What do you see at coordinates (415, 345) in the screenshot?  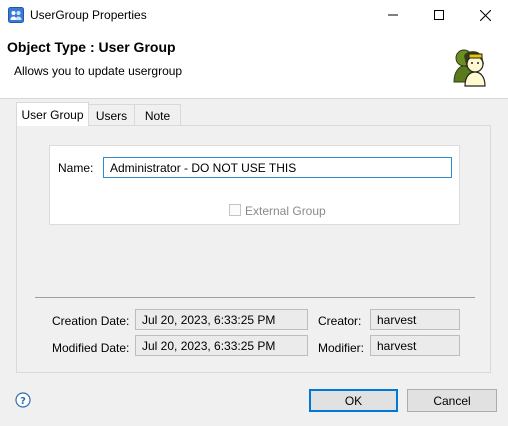 I see `modifier-field: harvest` at bounding box center [415, 345].